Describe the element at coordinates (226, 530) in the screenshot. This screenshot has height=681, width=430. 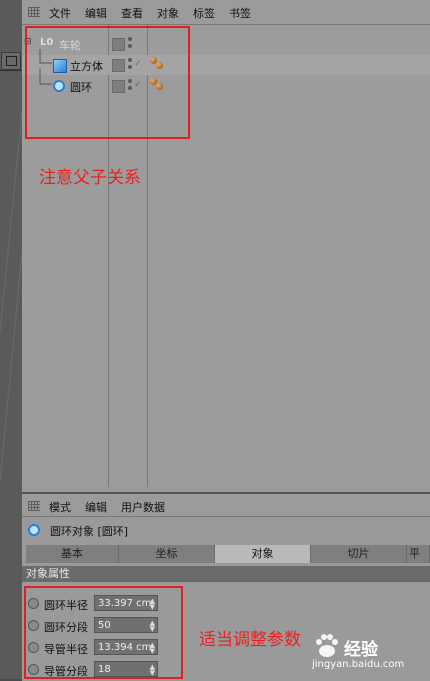
I see `object-title-bar: 圆环对象 [圆环]` at that location.